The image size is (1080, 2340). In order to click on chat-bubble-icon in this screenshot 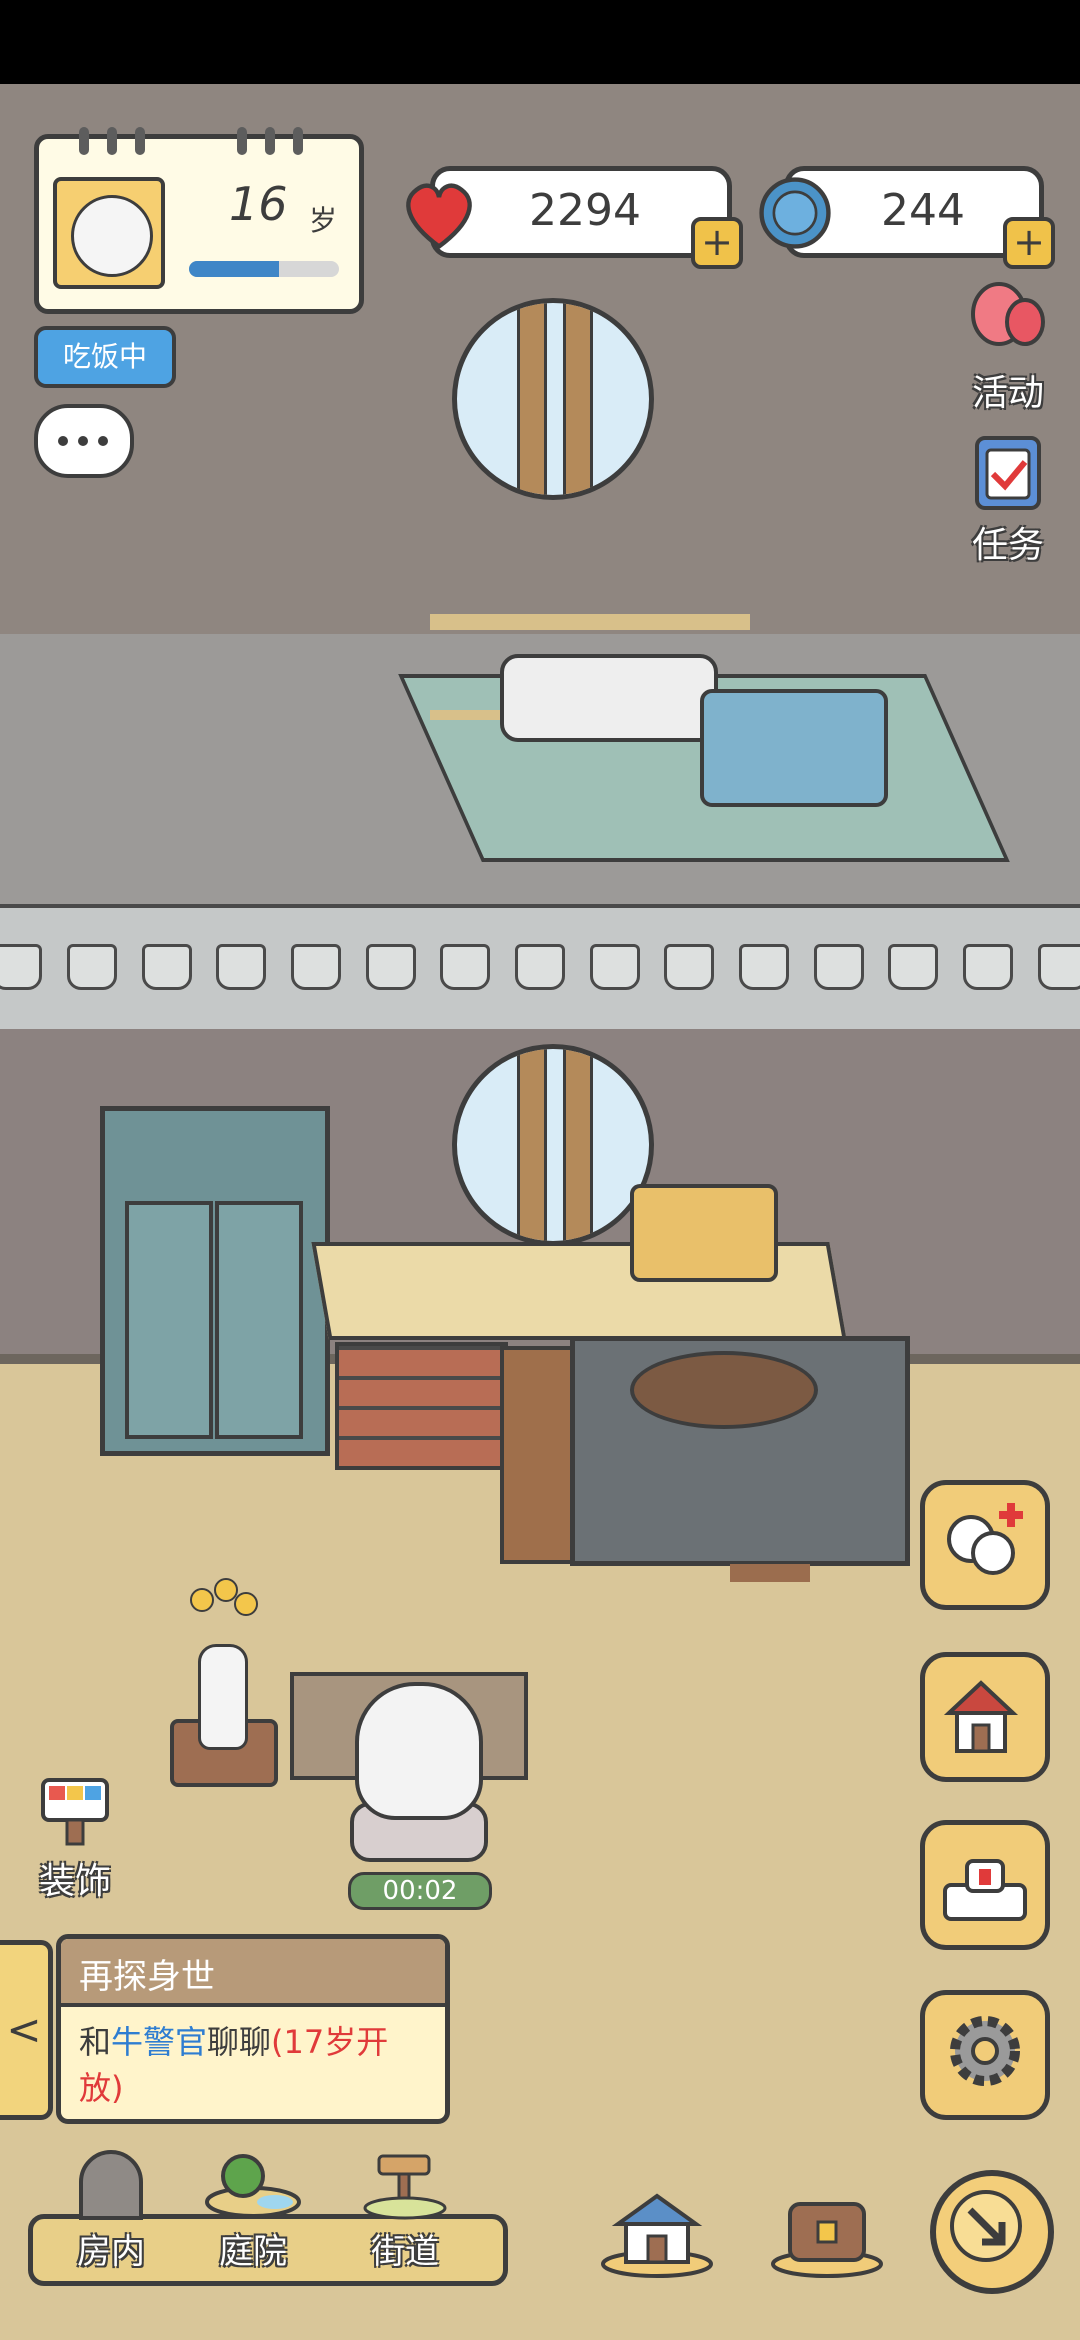, I will do `click(84, 441)`.